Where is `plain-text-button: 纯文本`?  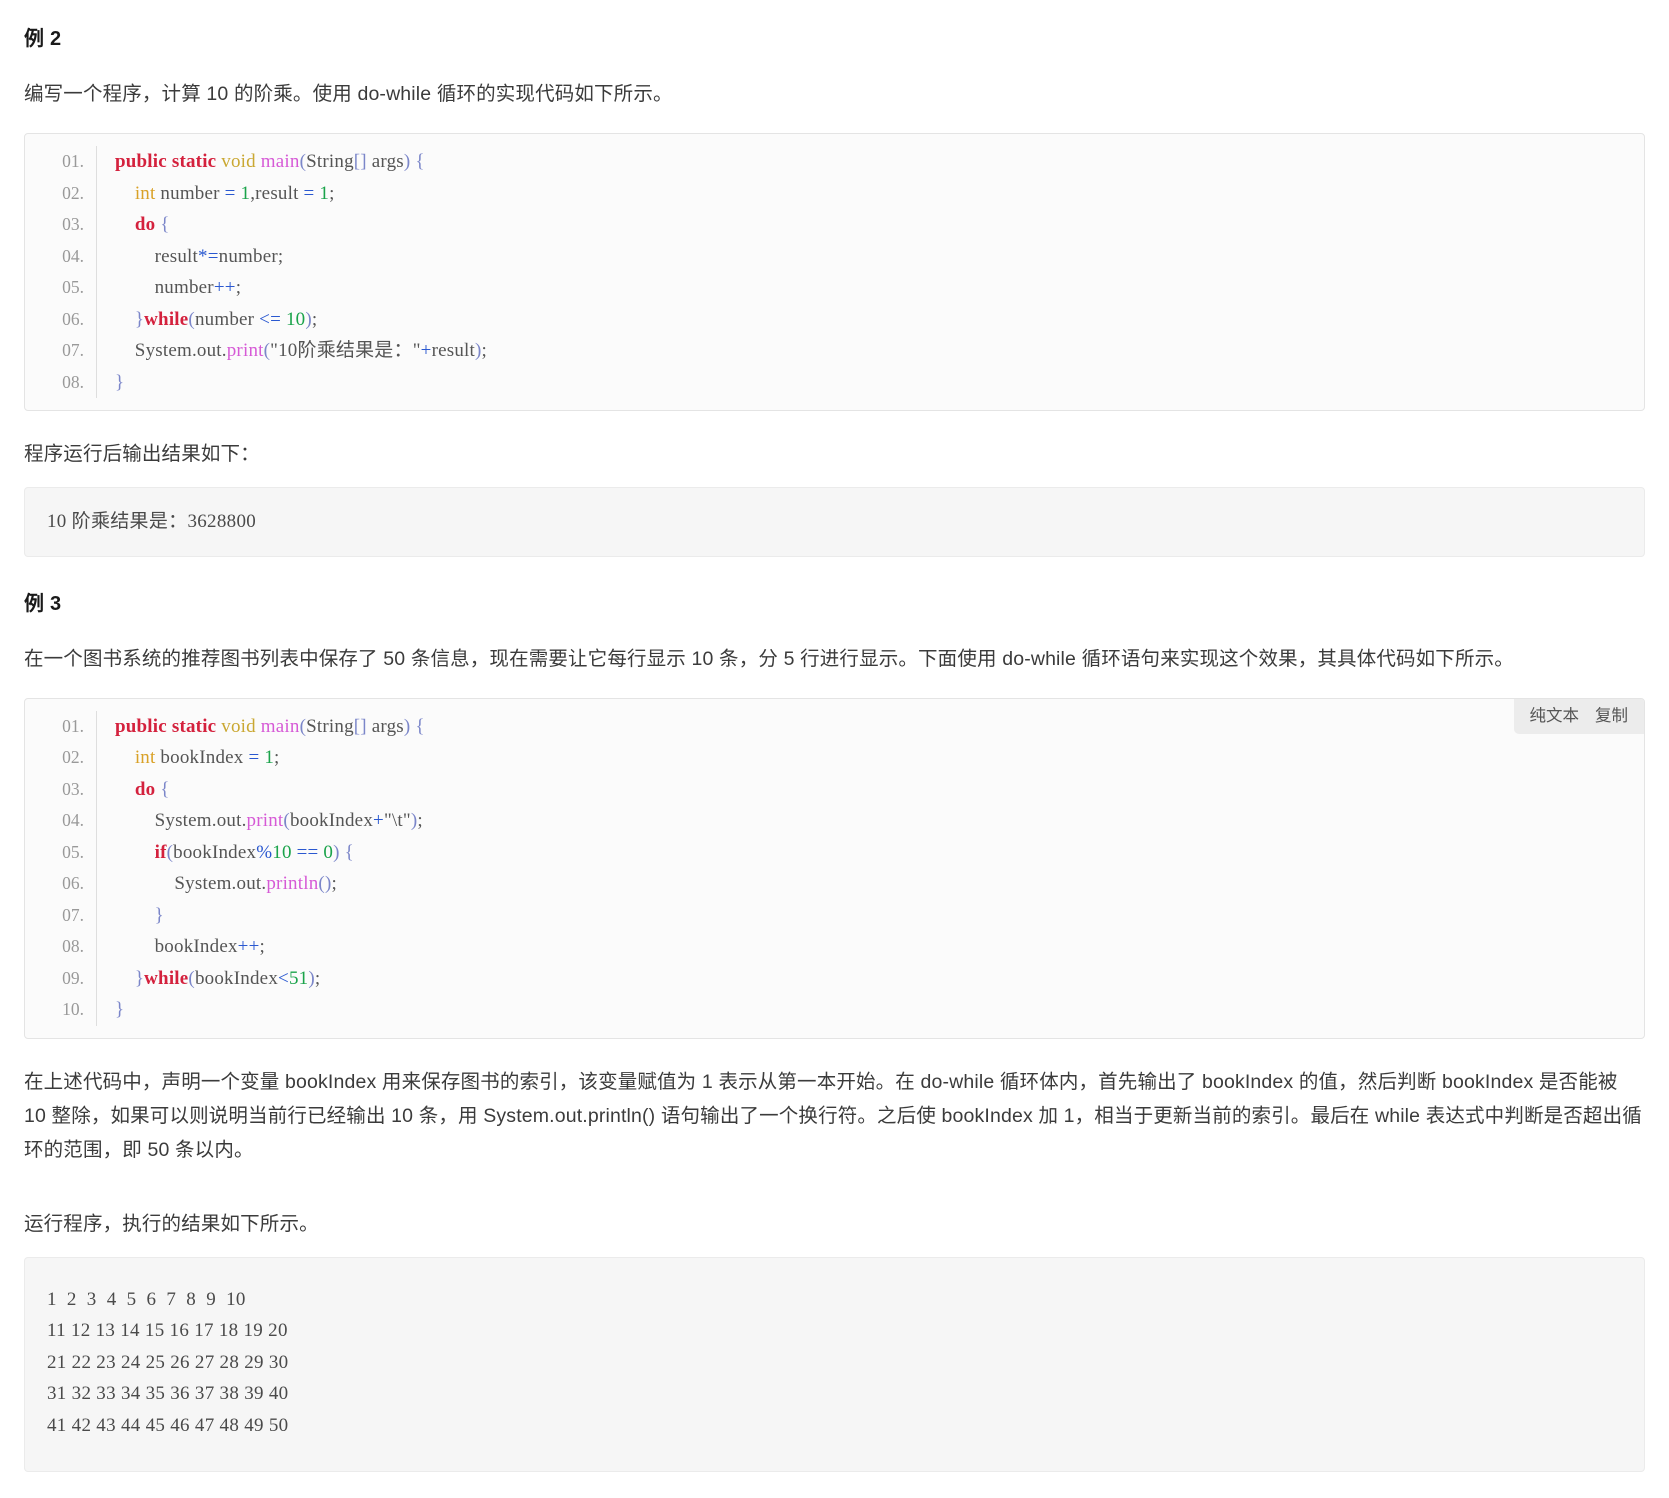 plain-text-button: 纯文本 is located at coordinates (1555, 716).